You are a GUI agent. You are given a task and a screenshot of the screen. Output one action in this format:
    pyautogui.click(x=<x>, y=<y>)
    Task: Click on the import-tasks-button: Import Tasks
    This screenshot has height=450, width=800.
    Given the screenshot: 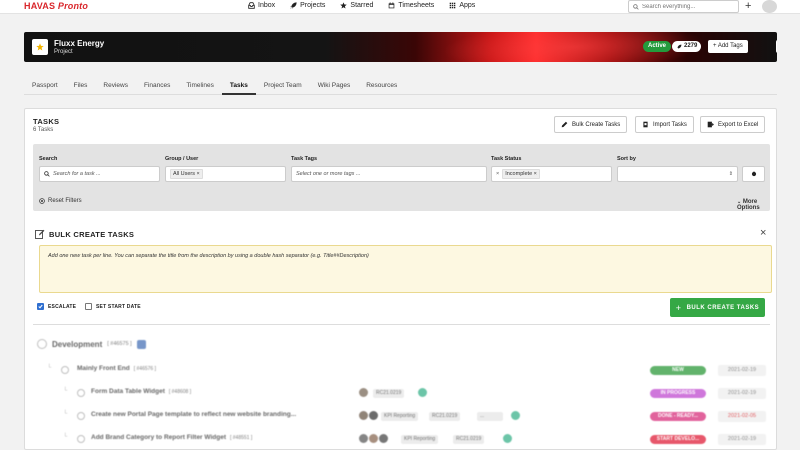 What is the action you would take?
    pyautogui.click(x=664, y=124)
    